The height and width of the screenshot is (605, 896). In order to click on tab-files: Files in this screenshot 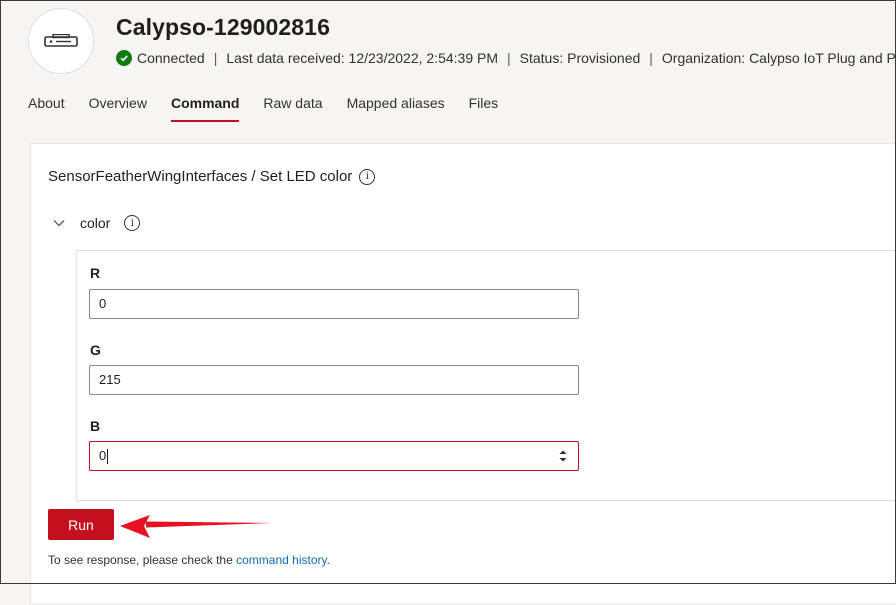, I will do `click(484, 108)`.